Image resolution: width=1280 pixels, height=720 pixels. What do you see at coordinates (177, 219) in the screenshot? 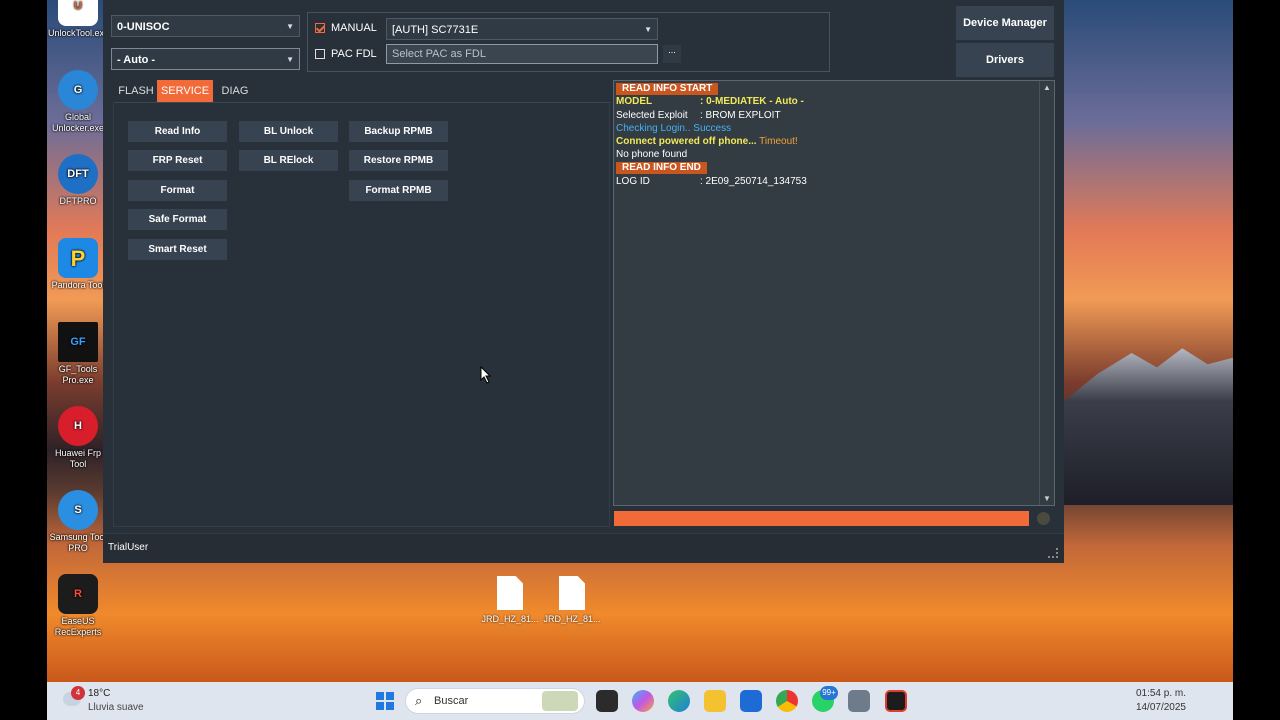
I see `safe-format-button: Safe Format` at bounding box center [177, 219].